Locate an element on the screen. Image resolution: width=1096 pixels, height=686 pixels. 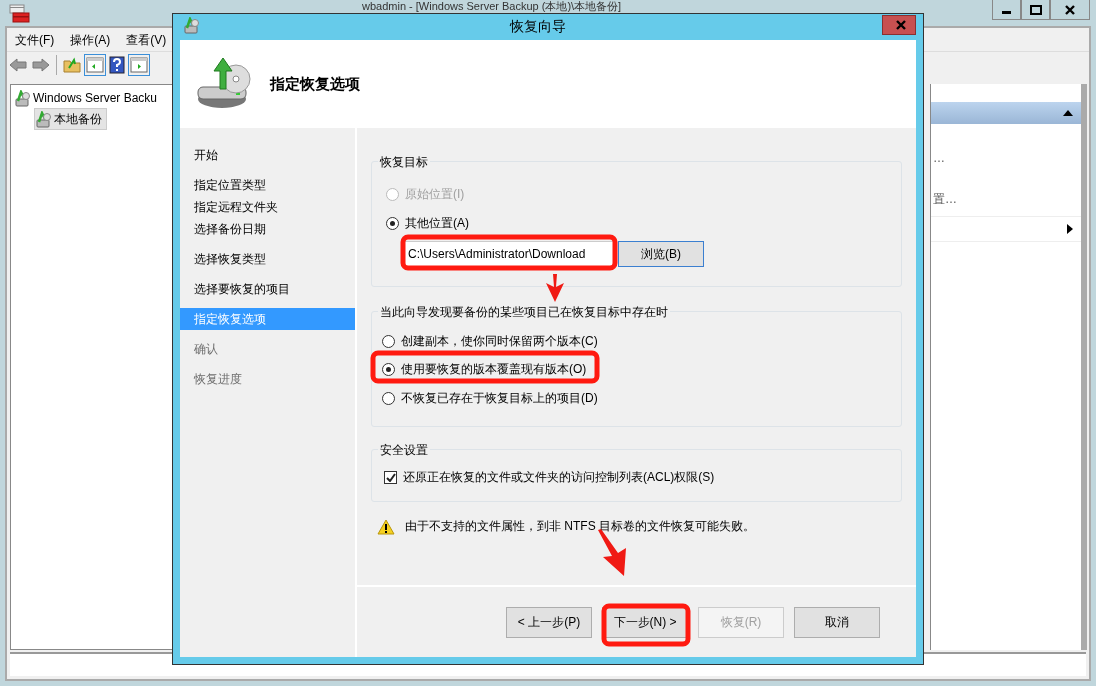
path-field: C:\Users\Administrator\Download is located at coordinates (510, 254).